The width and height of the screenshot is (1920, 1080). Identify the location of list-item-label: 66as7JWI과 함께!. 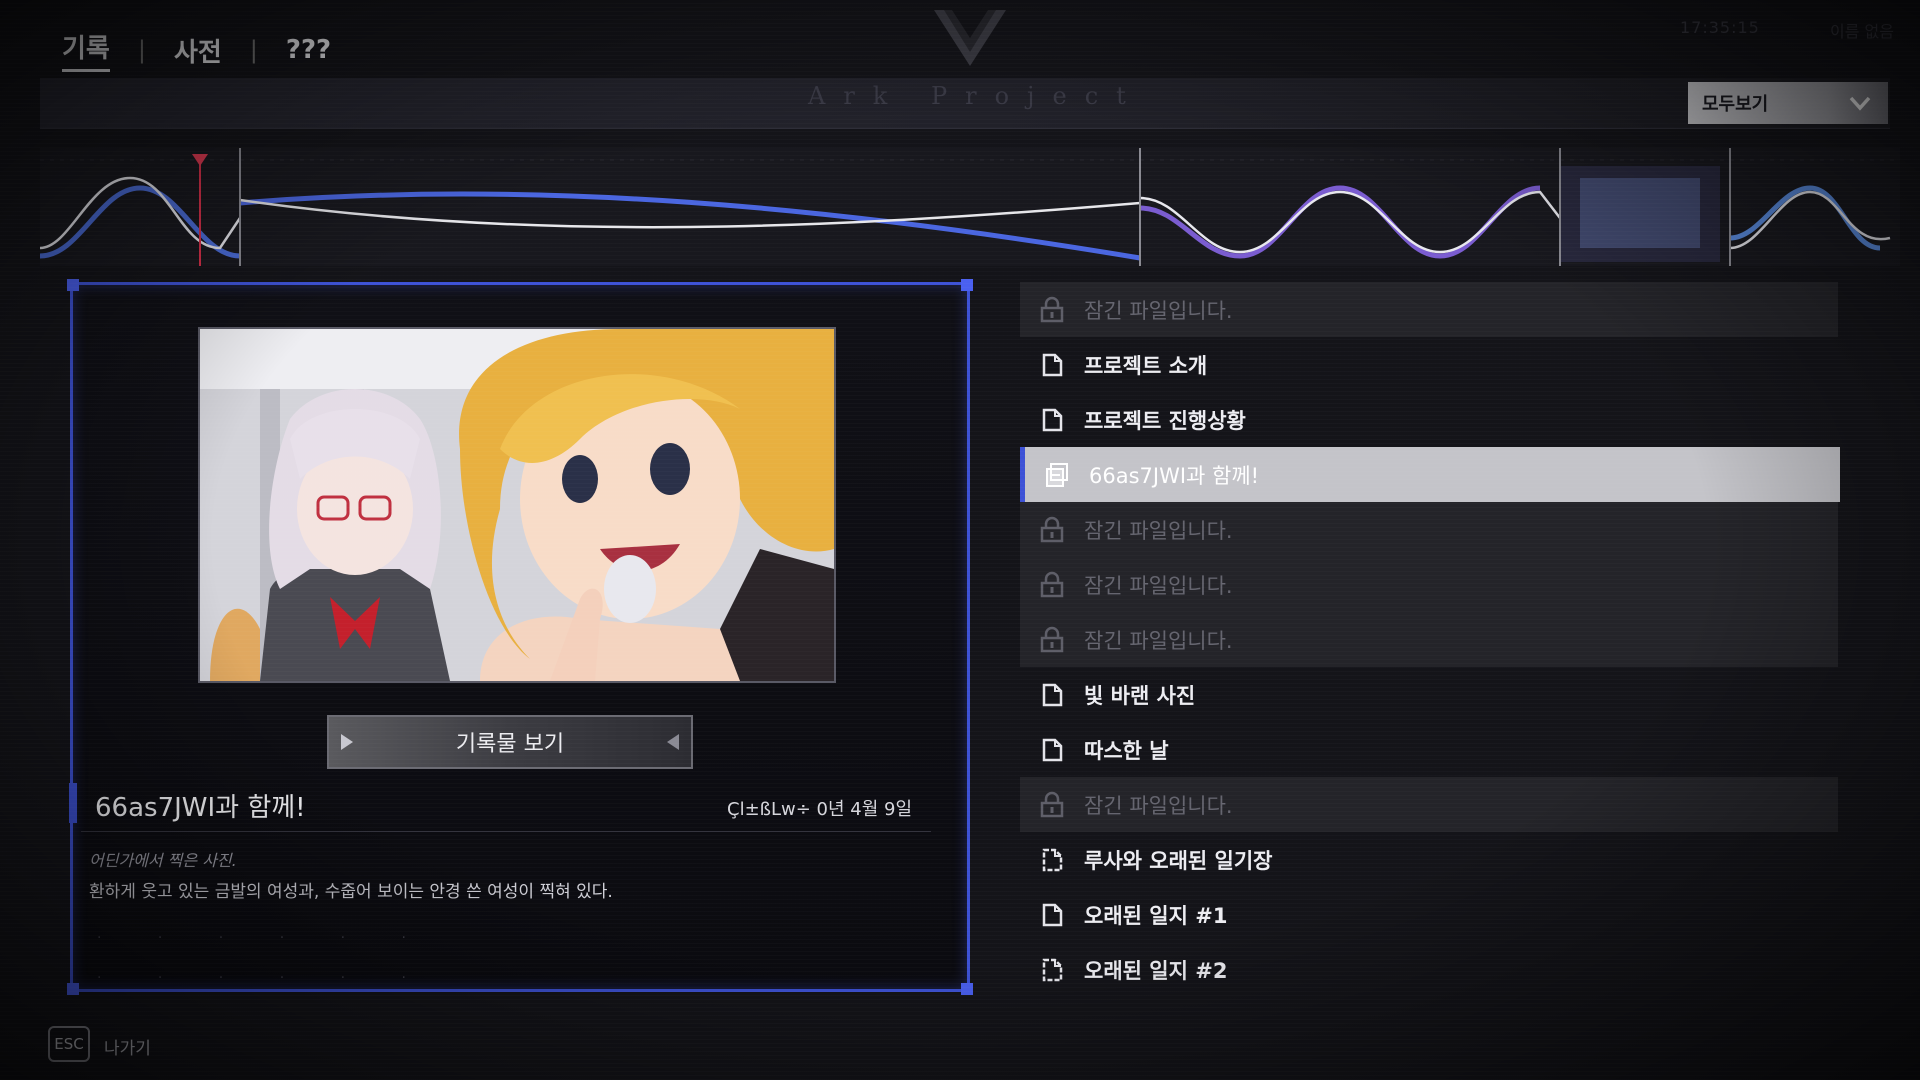
(1174, 475).